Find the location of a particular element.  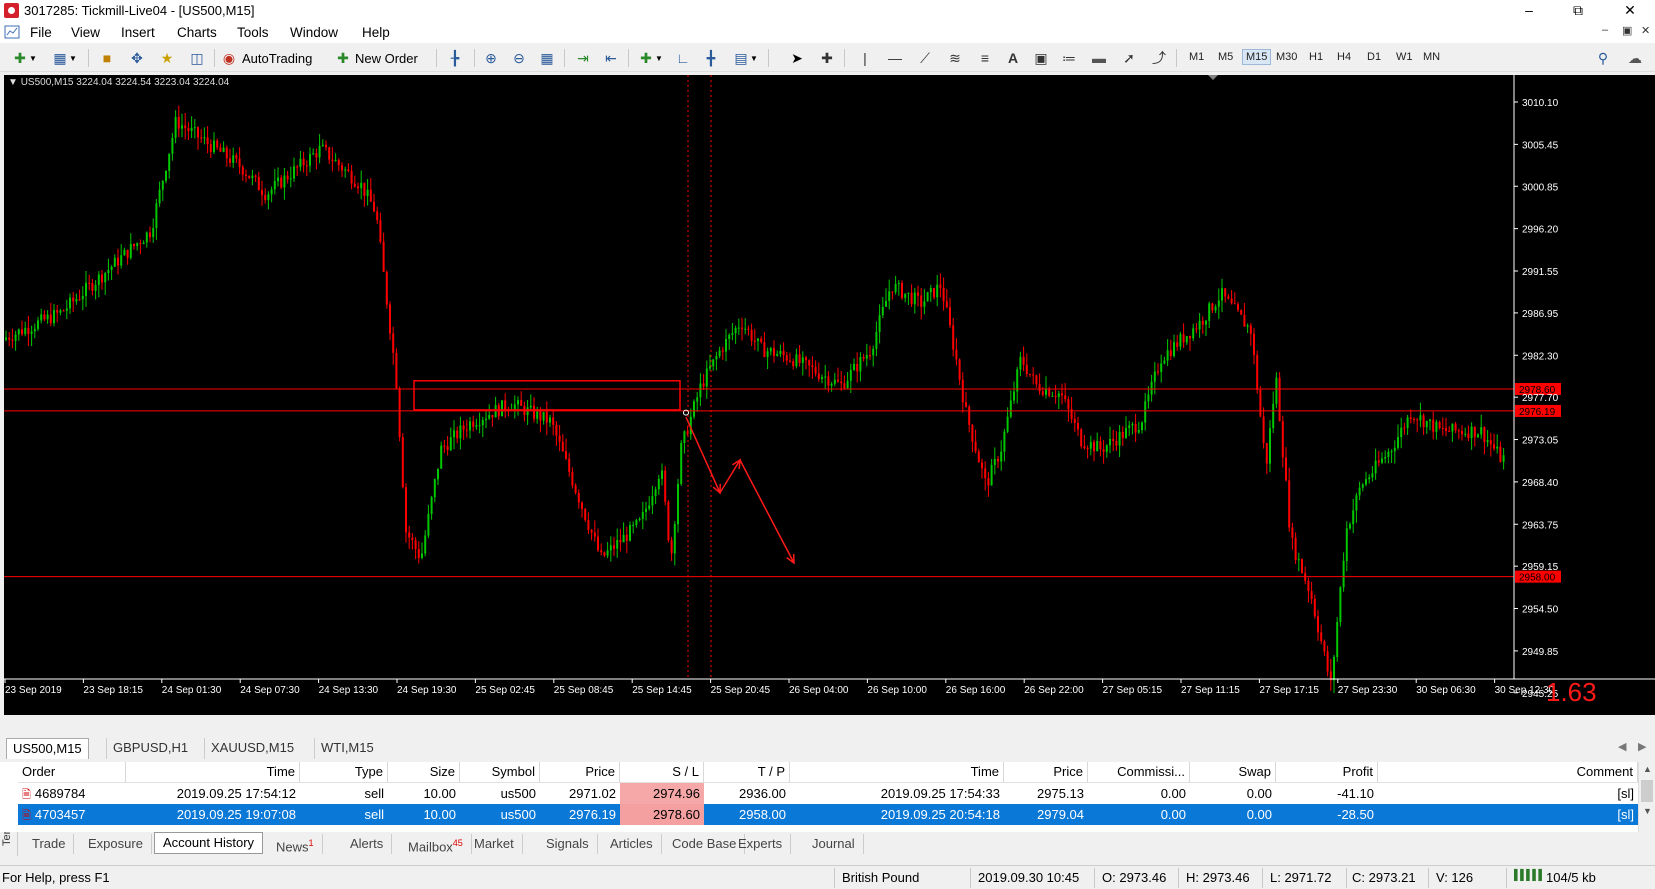

column-header: Comment is located at coordinates (1508, 772).